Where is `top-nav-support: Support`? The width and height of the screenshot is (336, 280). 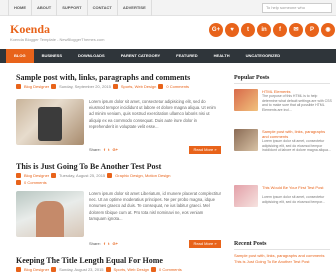 top-nav-support: Support is located at coordinates (72, 8).